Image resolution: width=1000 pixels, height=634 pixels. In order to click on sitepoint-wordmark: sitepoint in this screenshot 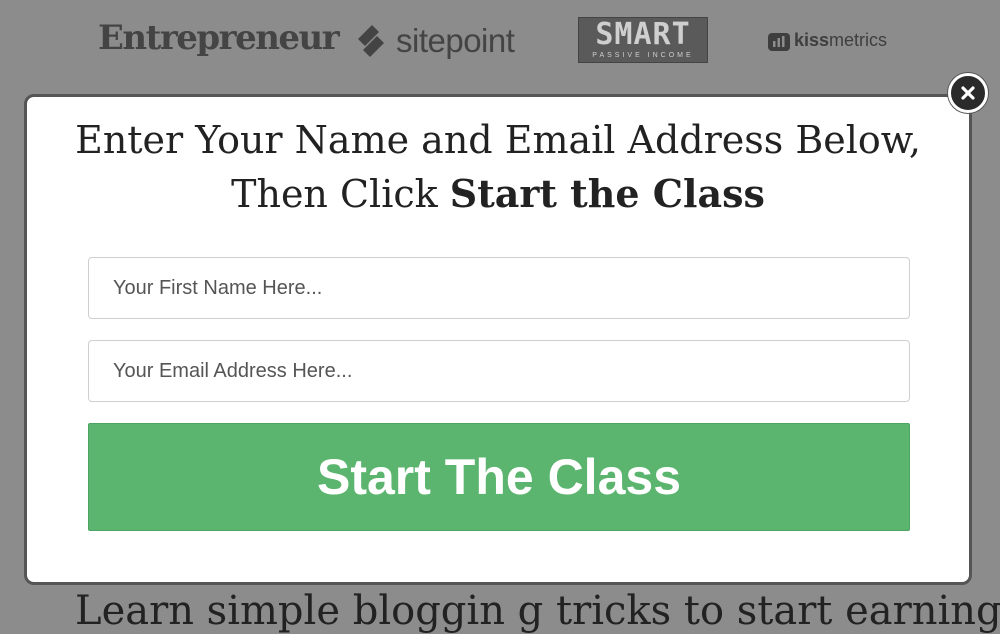, I will do `click(455, 40)`.